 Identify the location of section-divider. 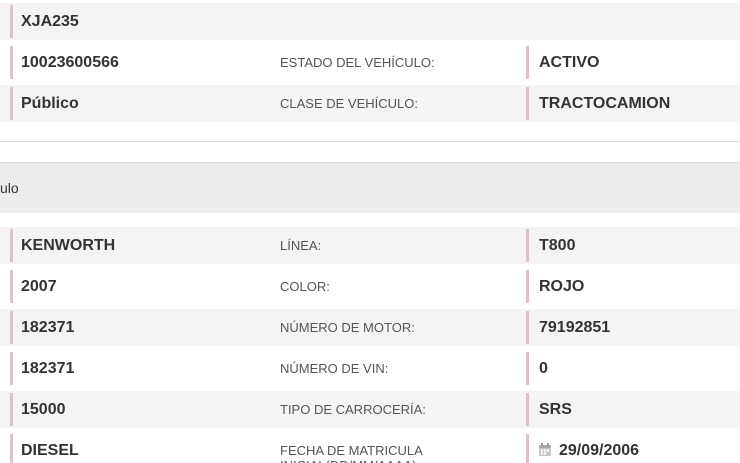
(370, 141).